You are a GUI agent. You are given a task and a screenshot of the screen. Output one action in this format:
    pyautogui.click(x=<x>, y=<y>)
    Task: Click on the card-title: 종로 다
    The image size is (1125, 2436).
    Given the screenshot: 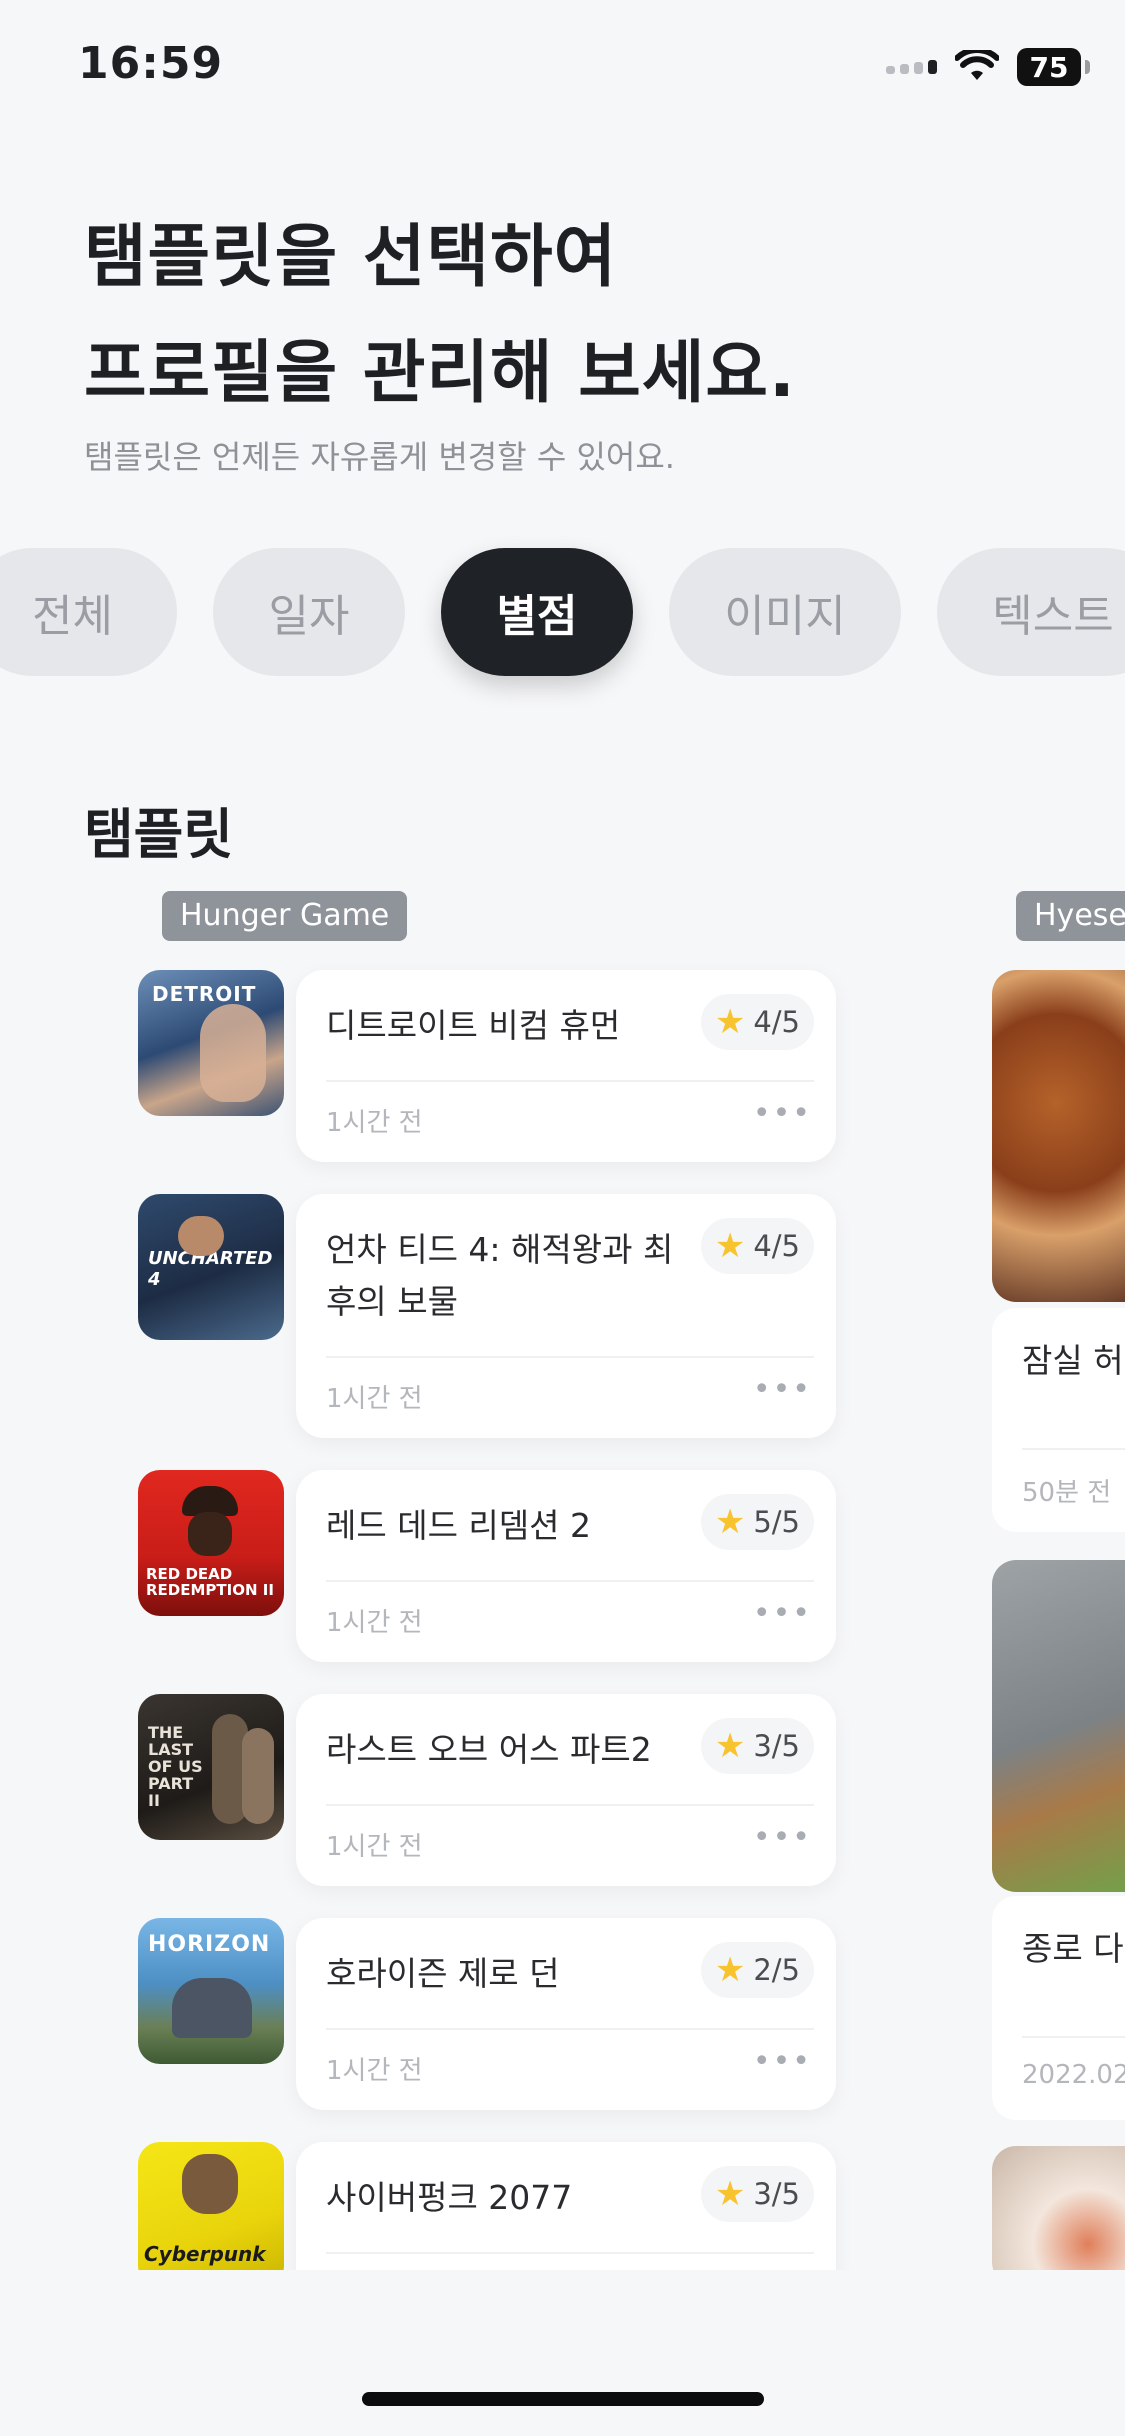 What is the action you would take?
    pyautogui.click(x=1073, y=1948)
    